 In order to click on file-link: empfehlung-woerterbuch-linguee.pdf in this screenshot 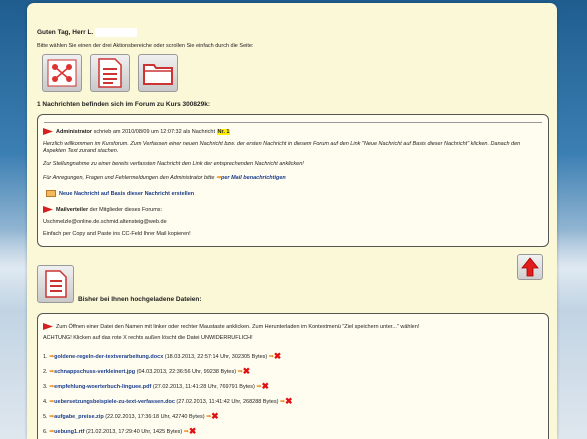, I will do `click(102, 387)`.